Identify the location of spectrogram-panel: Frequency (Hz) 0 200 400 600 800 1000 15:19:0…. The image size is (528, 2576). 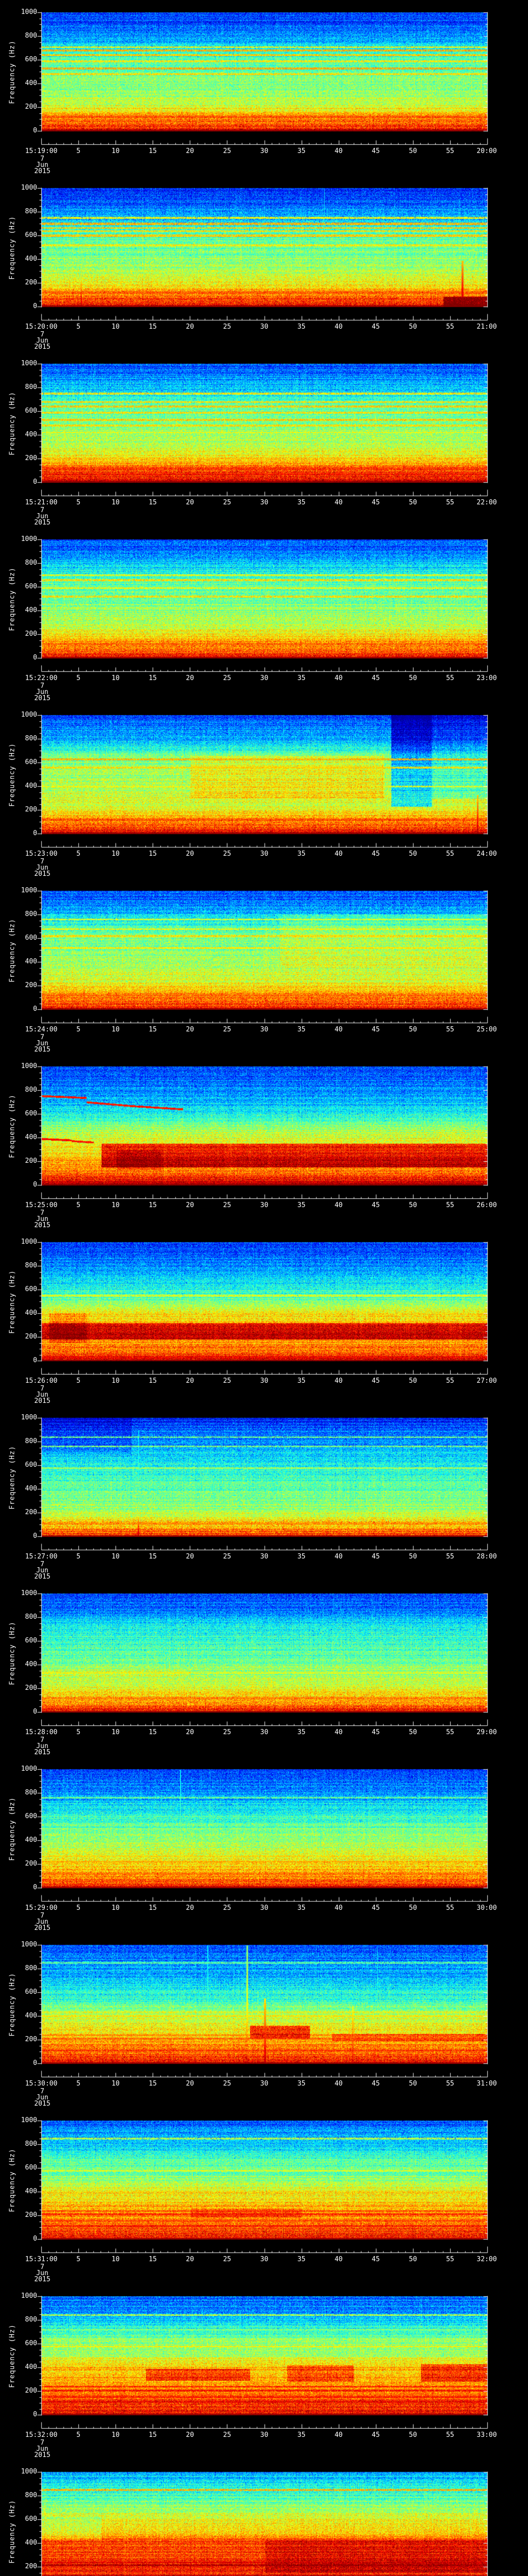
(264, 88).